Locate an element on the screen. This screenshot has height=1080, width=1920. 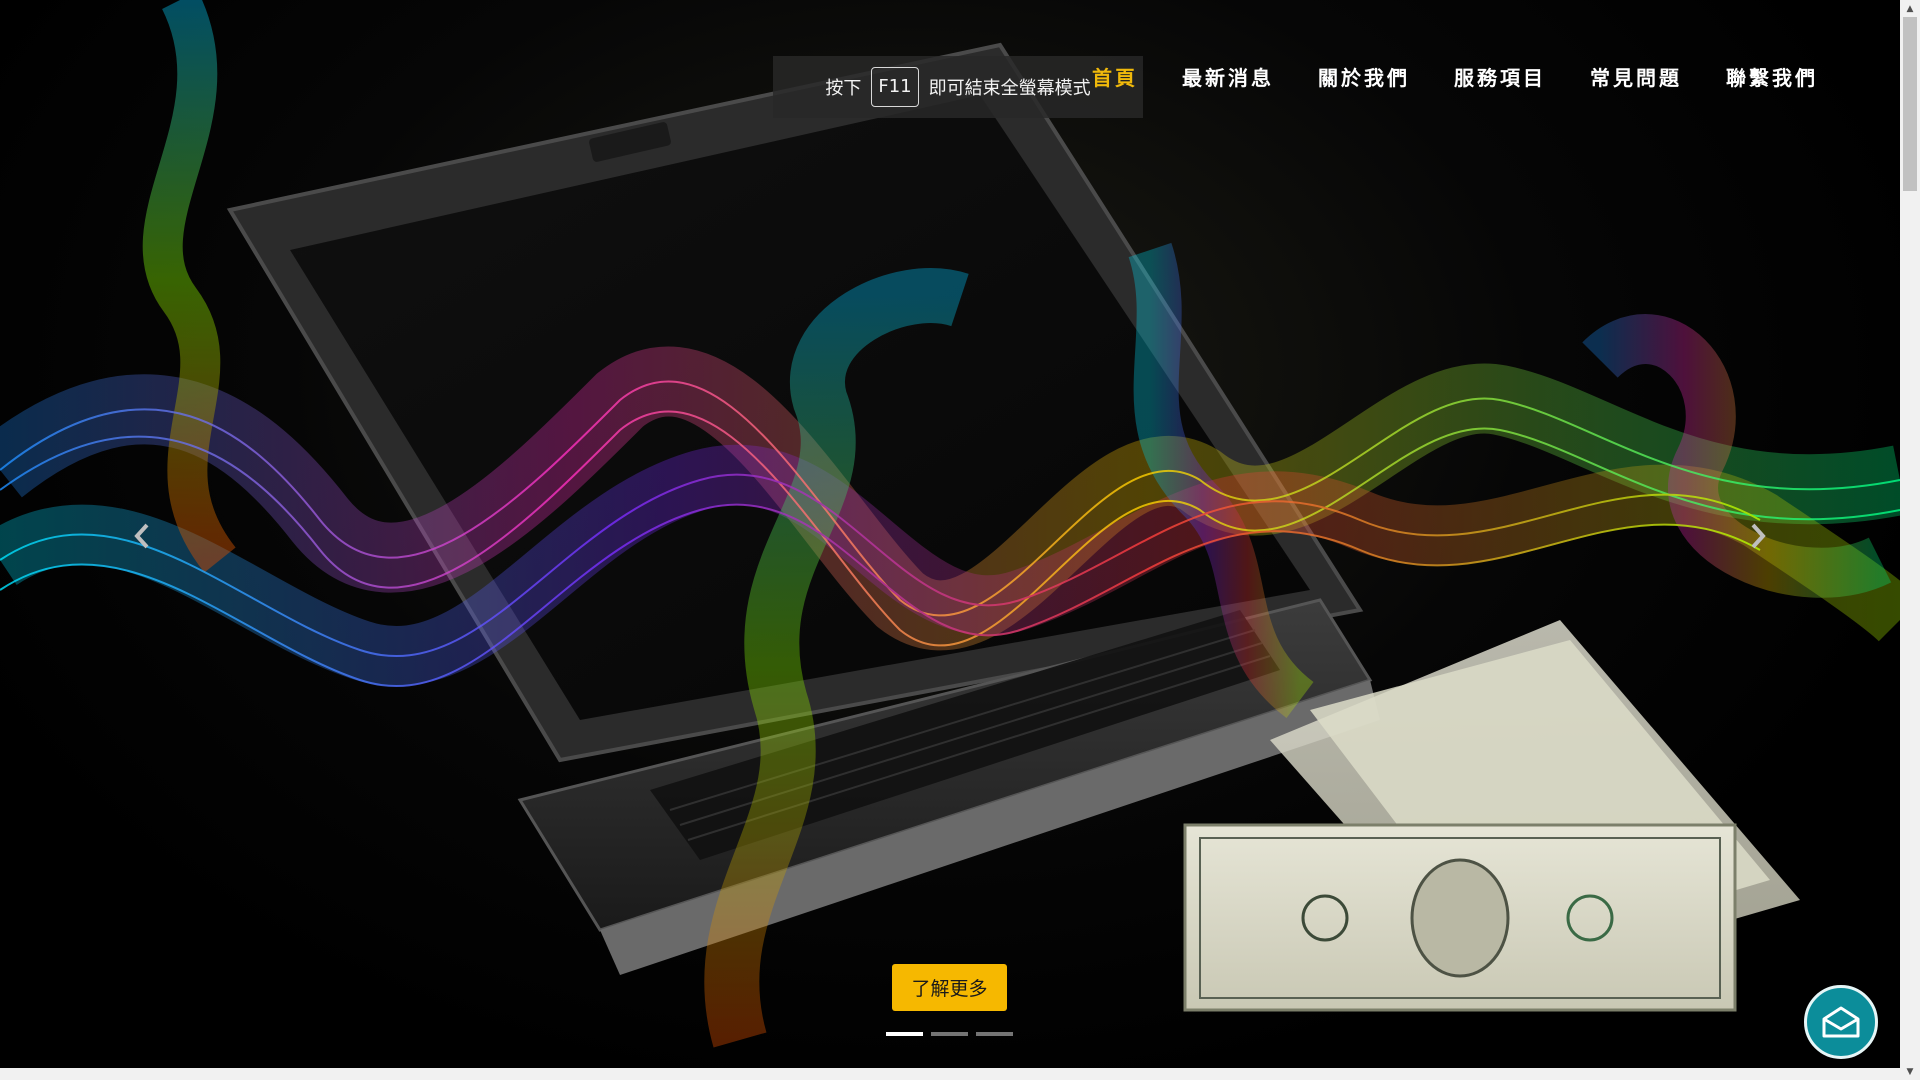
nav-item-news: 最新消息 is located at coordinates (1228, 76).